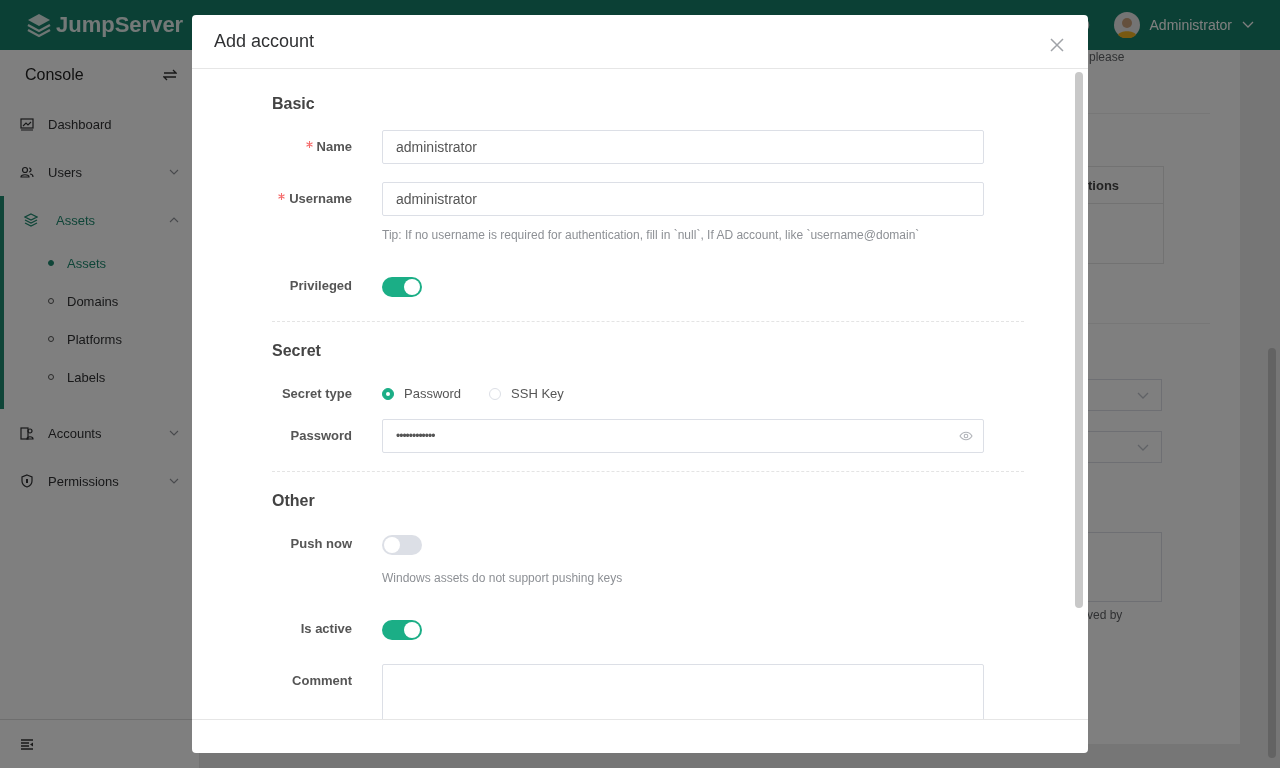 The height and width of the screenshot is (768, 1280). I want to click on sidebar-subitem: Labels, so click(101, 377).